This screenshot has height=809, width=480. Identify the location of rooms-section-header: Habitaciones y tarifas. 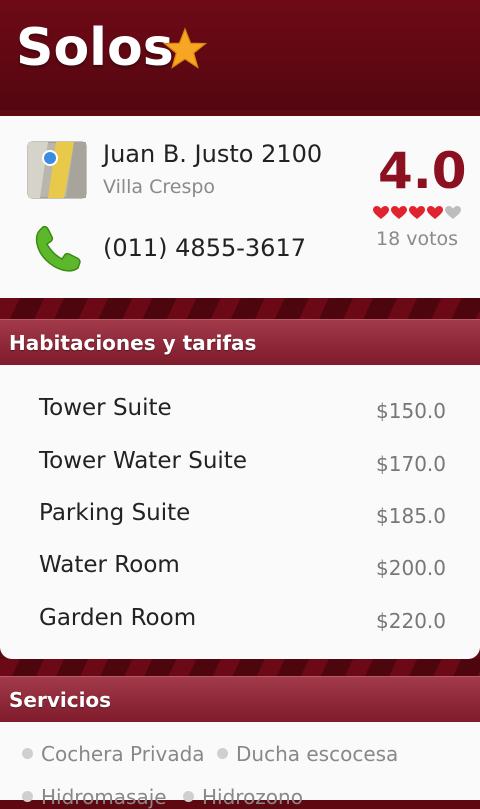
(240, 342).